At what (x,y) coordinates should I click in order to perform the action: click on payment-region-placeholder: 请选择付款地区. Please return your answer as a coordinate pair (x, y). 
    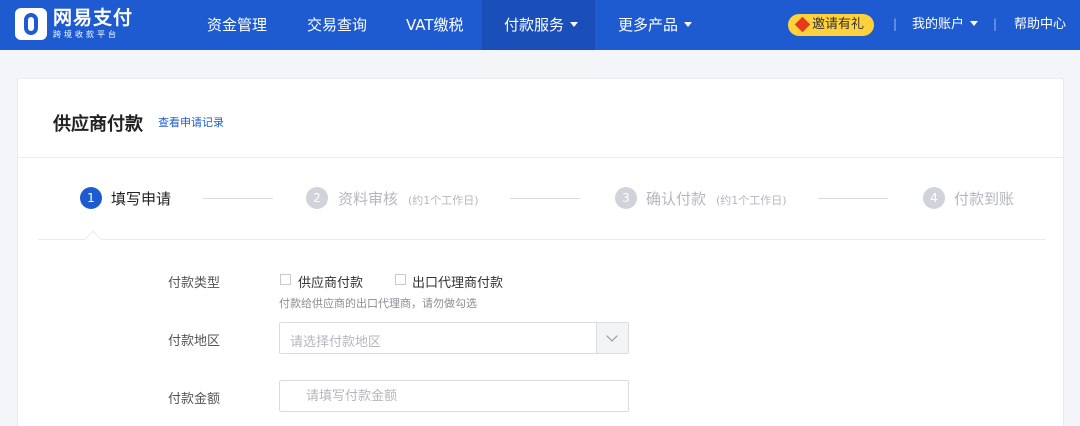
    Looking at the image, I should click on (336, 342).